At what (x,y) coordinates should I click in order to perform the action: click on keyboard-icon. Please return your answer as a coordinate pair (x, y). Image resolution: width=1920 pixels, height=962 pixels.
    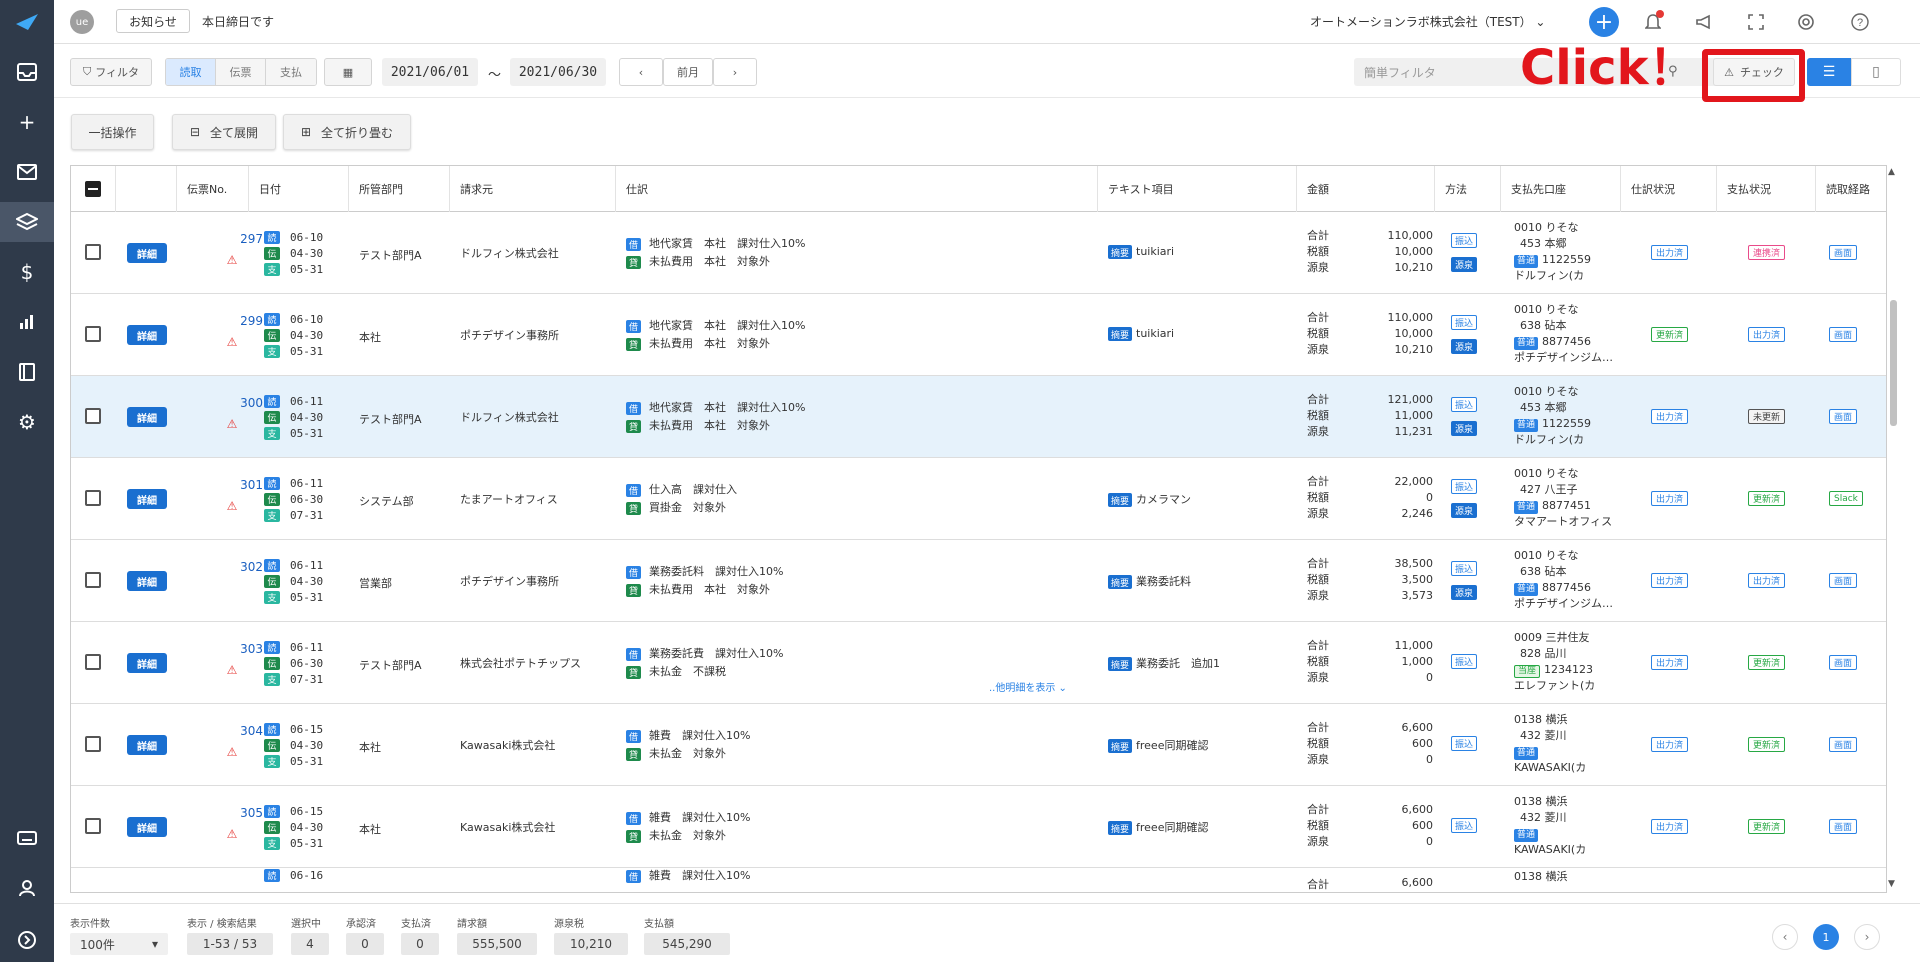
    Looking at the image, I should click on (27, 838).